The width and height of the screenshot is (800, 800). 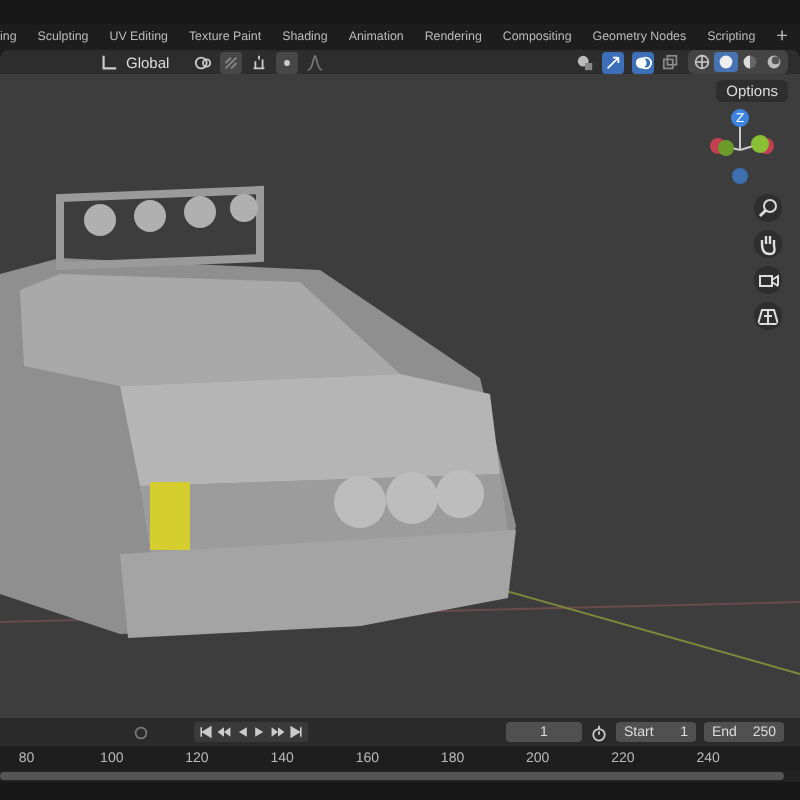 I want to click on axes-icon, so click(x=109, y=62).